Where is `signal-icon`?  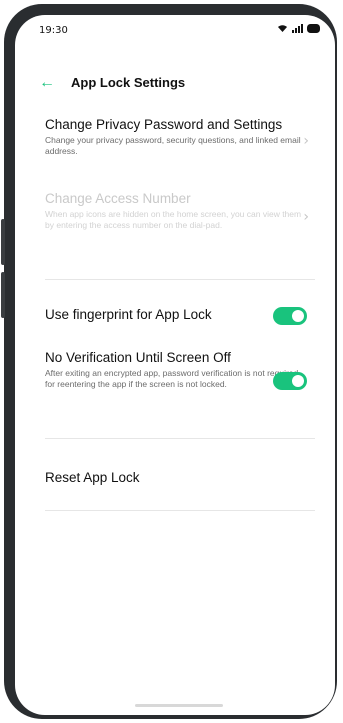 signal-icon is located at coordinates (297, 28).